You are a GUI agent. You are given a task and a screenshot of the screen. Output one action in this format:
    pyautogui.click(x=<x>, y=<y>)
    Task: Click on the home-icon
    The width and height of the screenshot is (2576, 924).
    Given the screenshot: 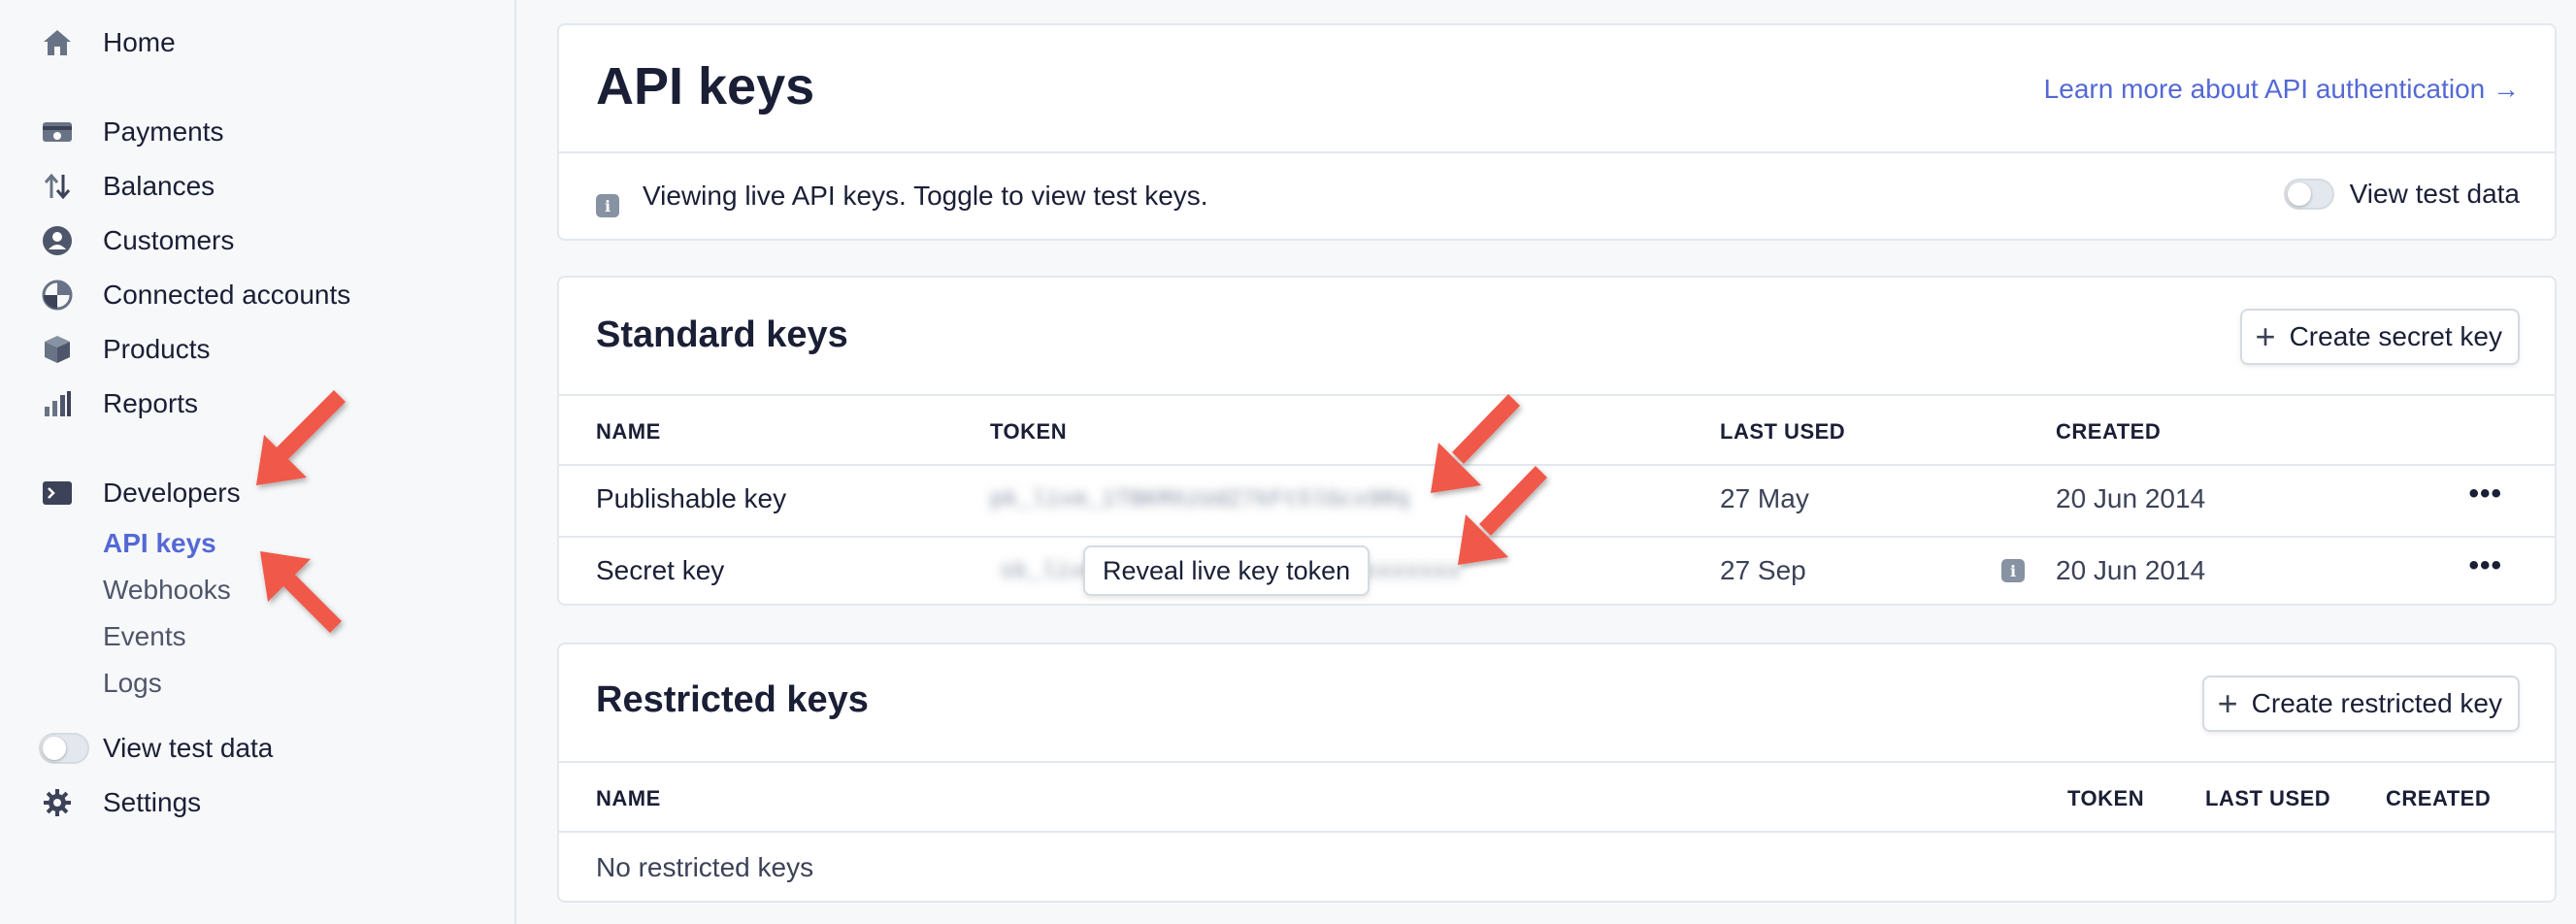 What is the action you would take?
    pyautogui.click(x=57, y=42)
    